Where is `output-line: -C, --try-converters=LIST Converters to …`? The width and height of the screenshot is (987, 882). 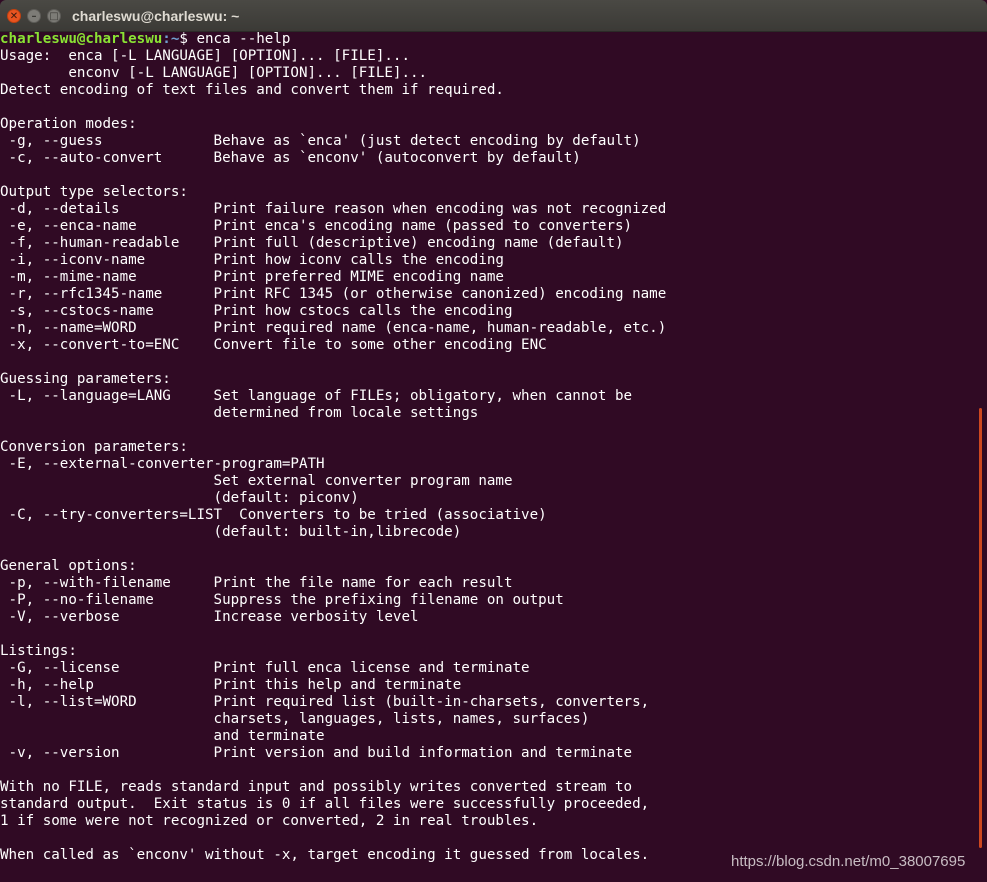 output-line: -C, --try-converters=LIST Converters to … is located at coordinates (273, 515).